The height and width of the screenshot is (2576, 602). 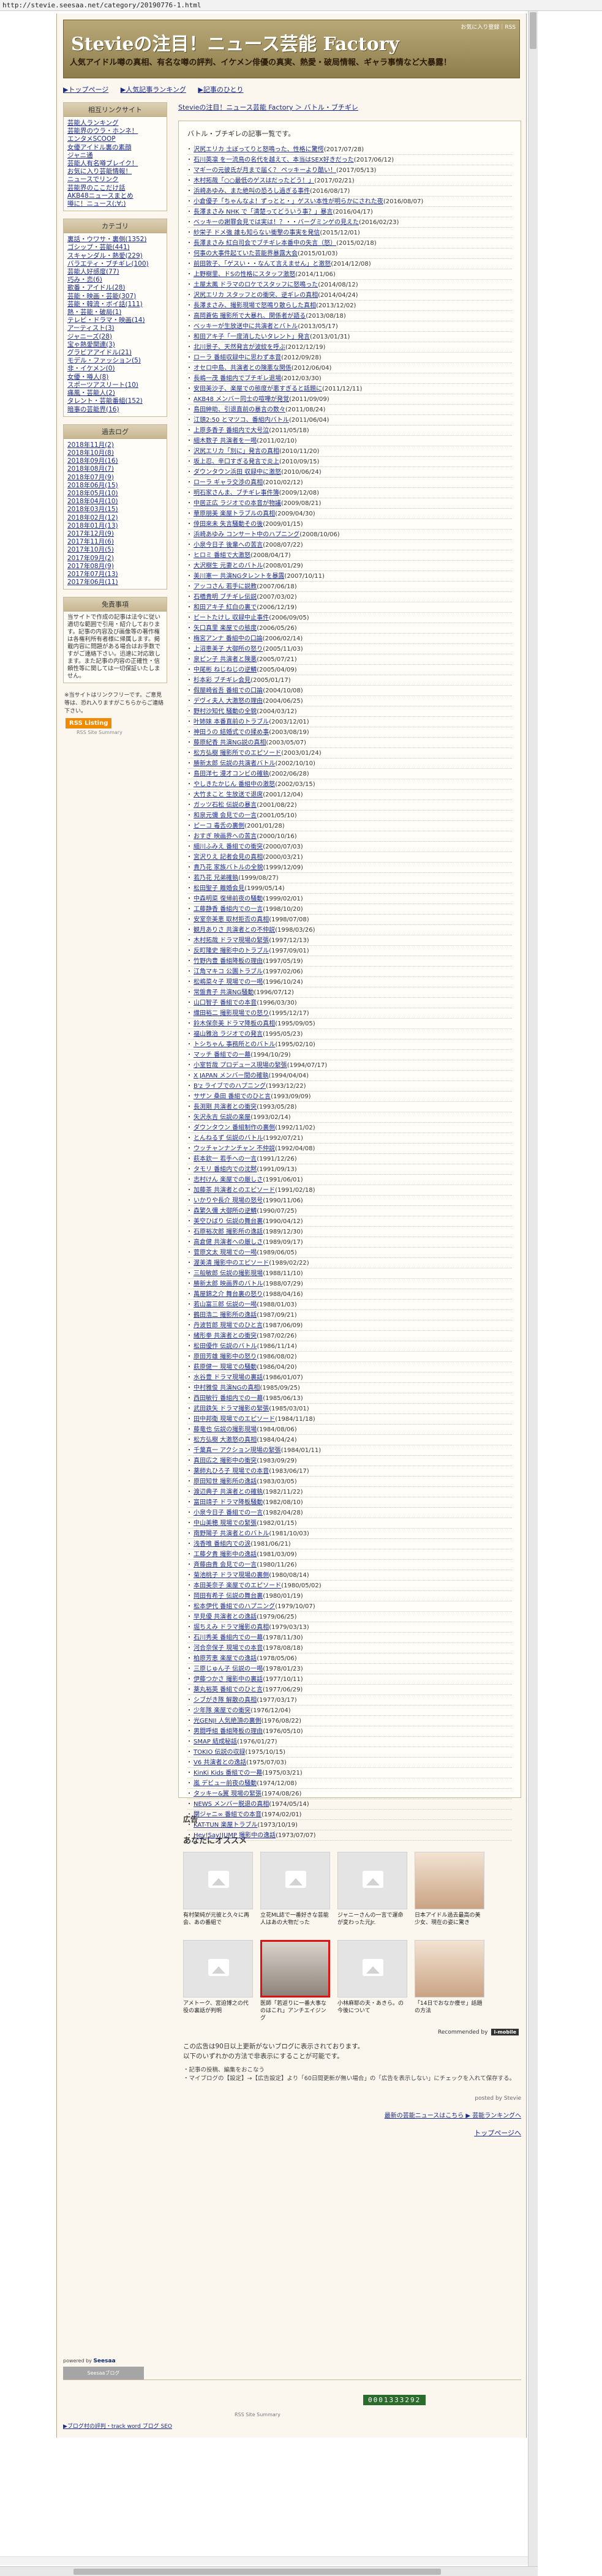 I want to click on entry-title-link: マッチ 番組での一幕, so click(x=222, y=1055).